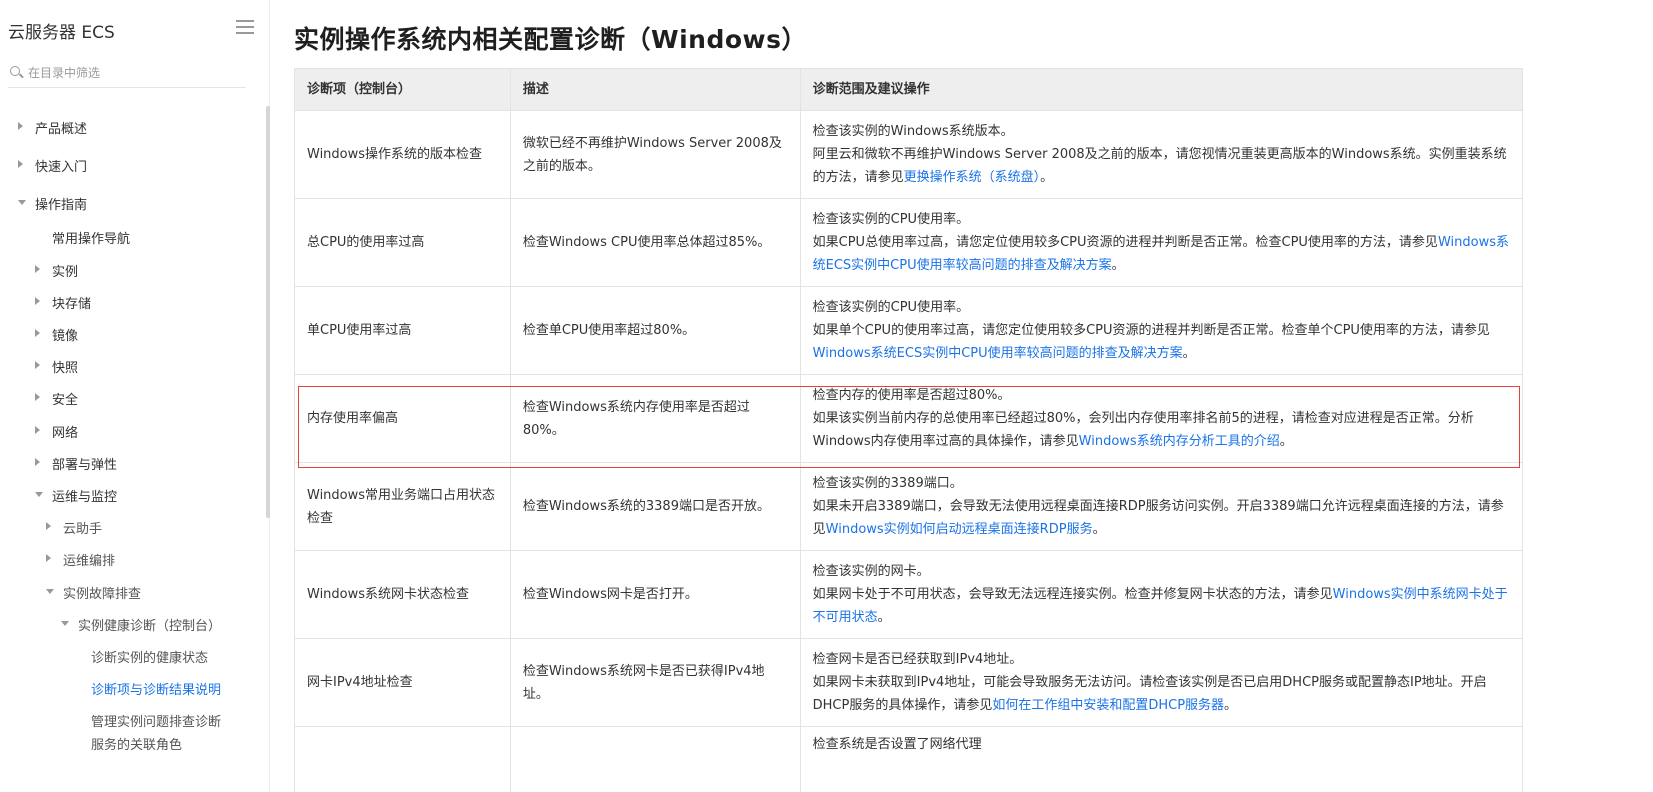  What do you see at coordinates (56, 398) in the screenshot?
I see `nav-item-security: 安全` at bounding box center [56, 398].